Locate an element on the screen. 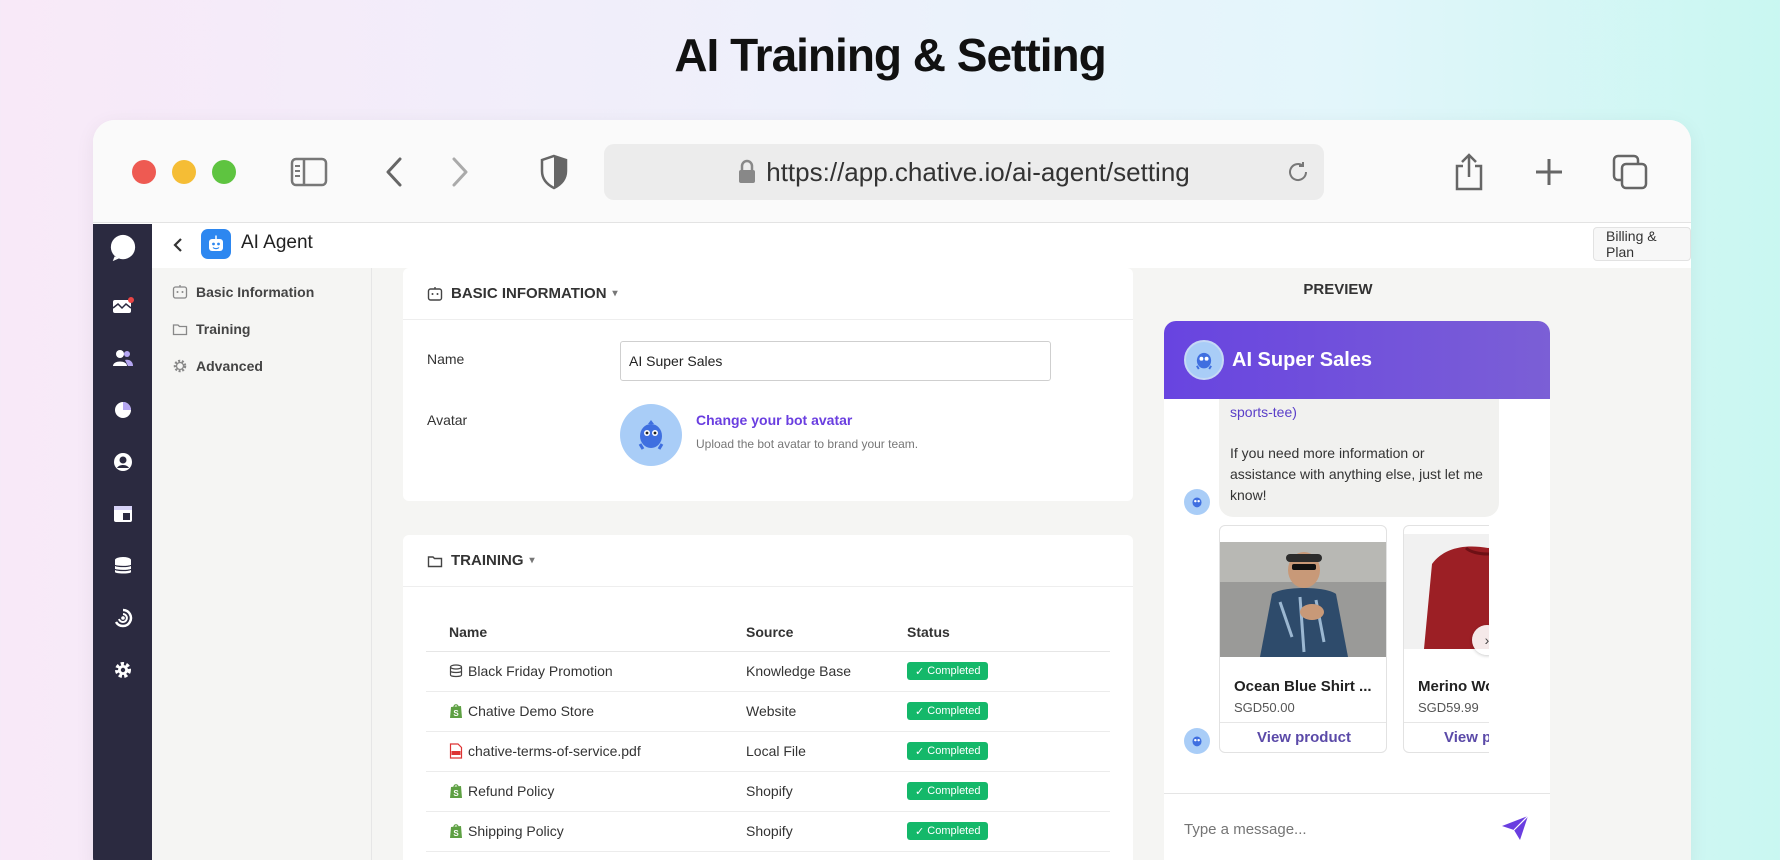  table-header-row: Name Source Status is located at coordinates (768, 632).